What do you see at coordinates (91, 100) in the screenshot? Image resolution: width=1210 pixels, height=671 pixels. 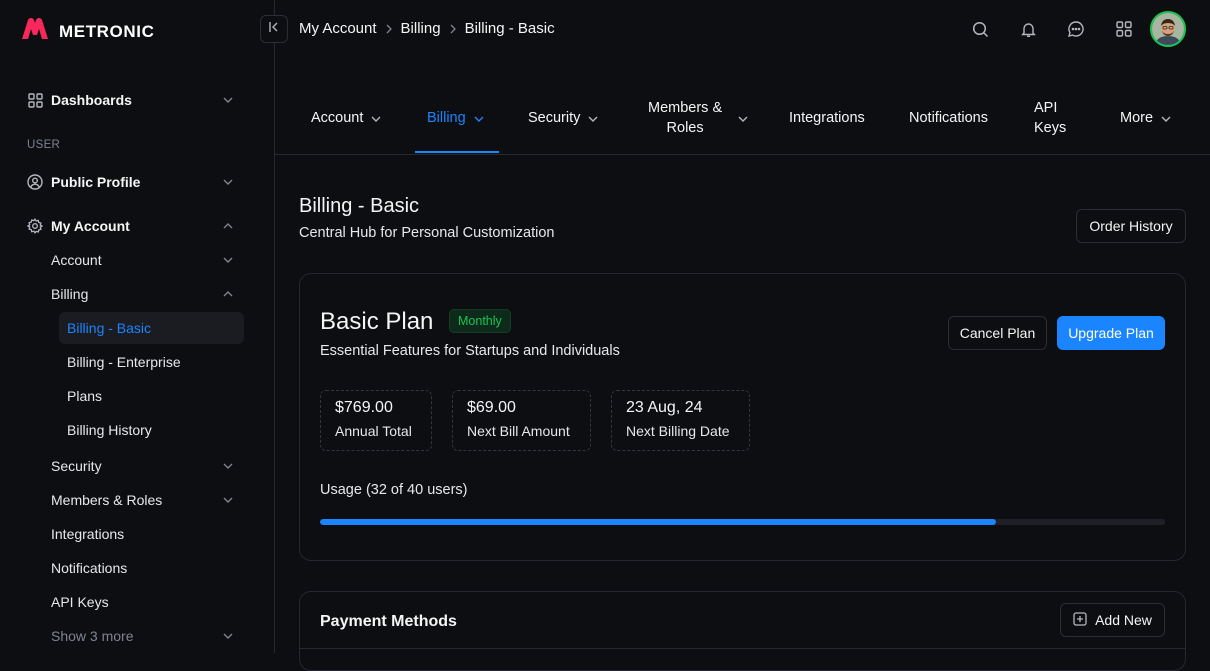 I see `sidebar-item-label: Dashboards` at bounding box center [91, 100].